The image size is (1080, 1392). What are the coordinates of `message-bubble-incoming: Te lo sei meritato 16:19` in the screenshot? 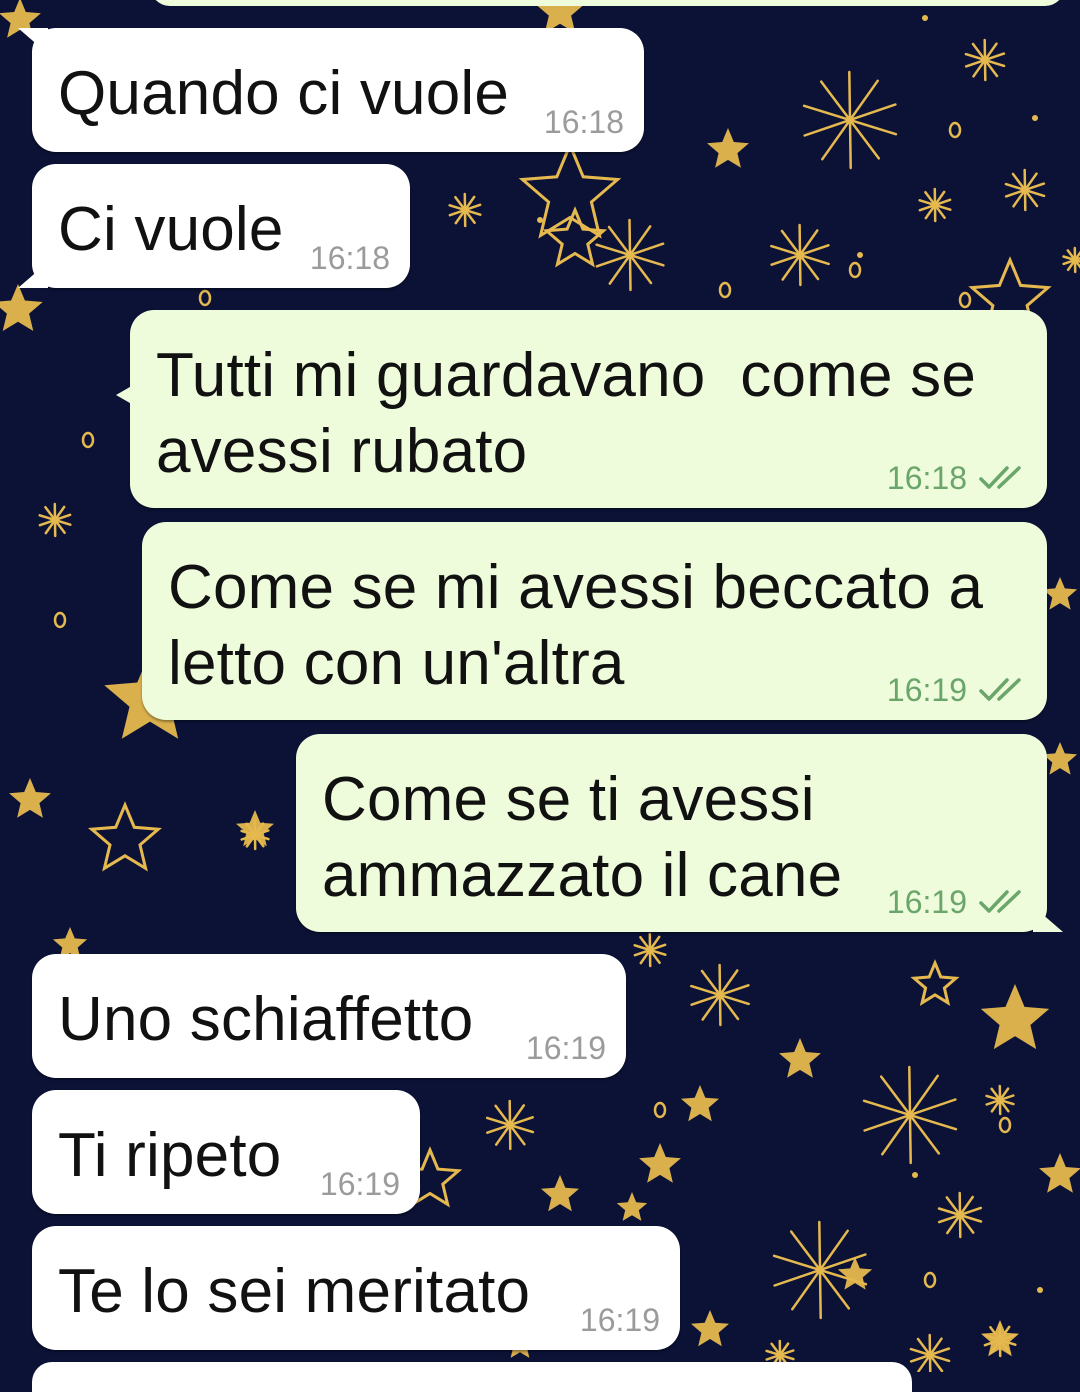 It's located at (356, 1288).